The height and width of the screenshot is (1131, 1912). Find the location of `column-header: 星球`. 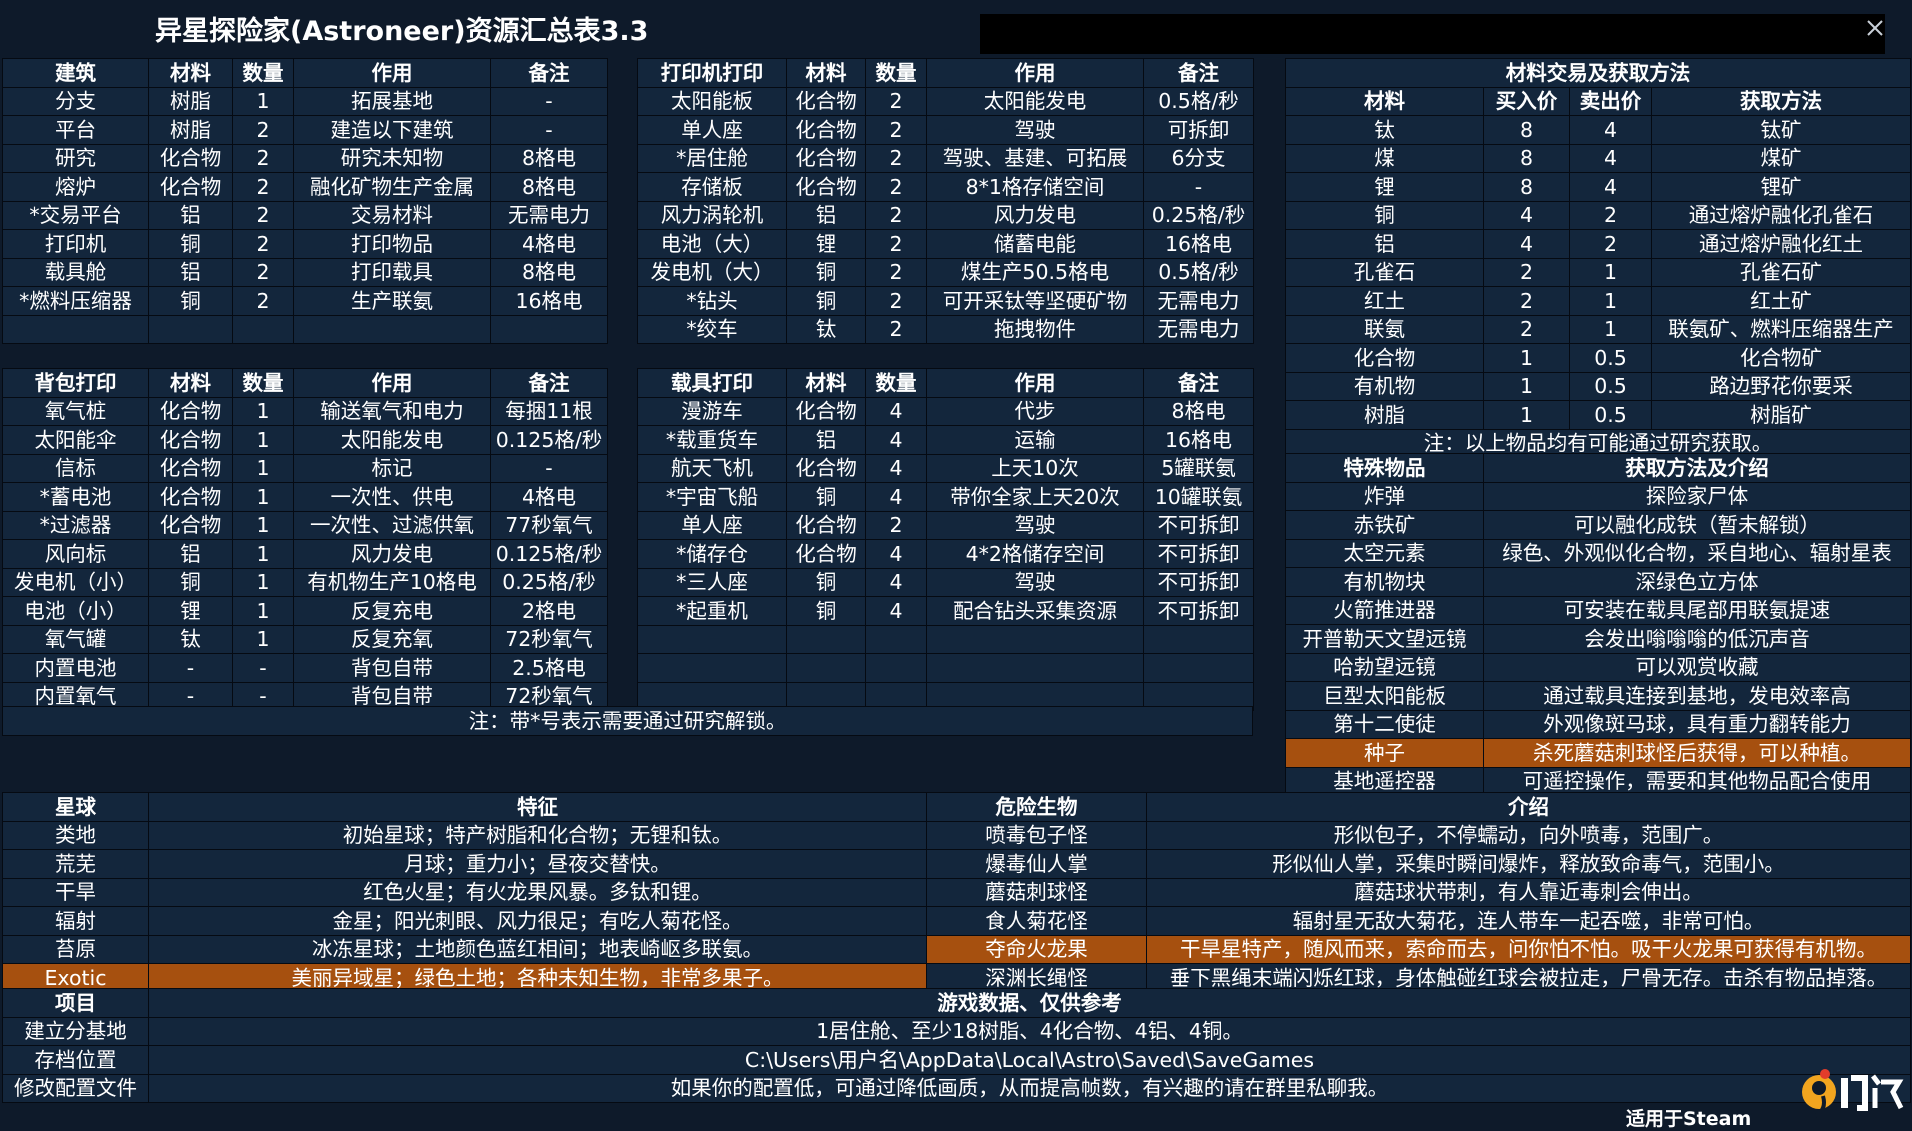

column-header: 星球 is located at coordinates (75, 807).